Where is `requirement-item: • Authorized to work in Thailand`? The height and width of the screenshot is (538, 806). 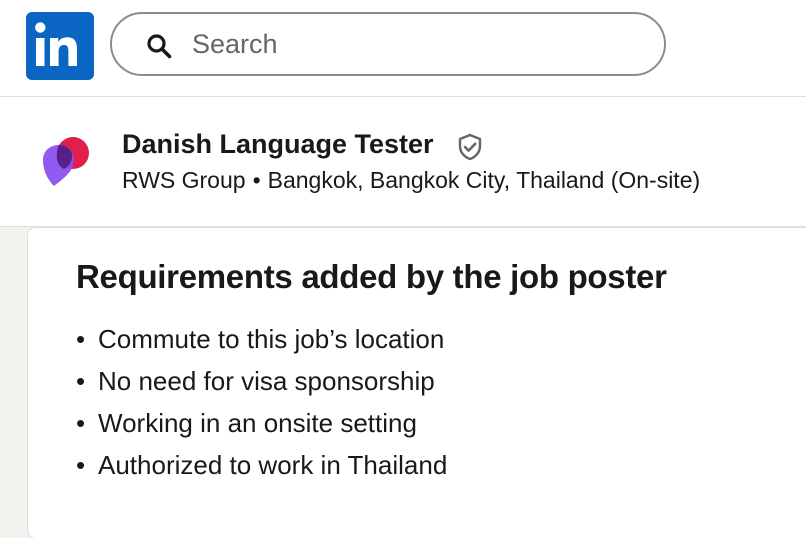
requirement-item: • Authorized to work in Thailand is located at coordinates (261, 465).